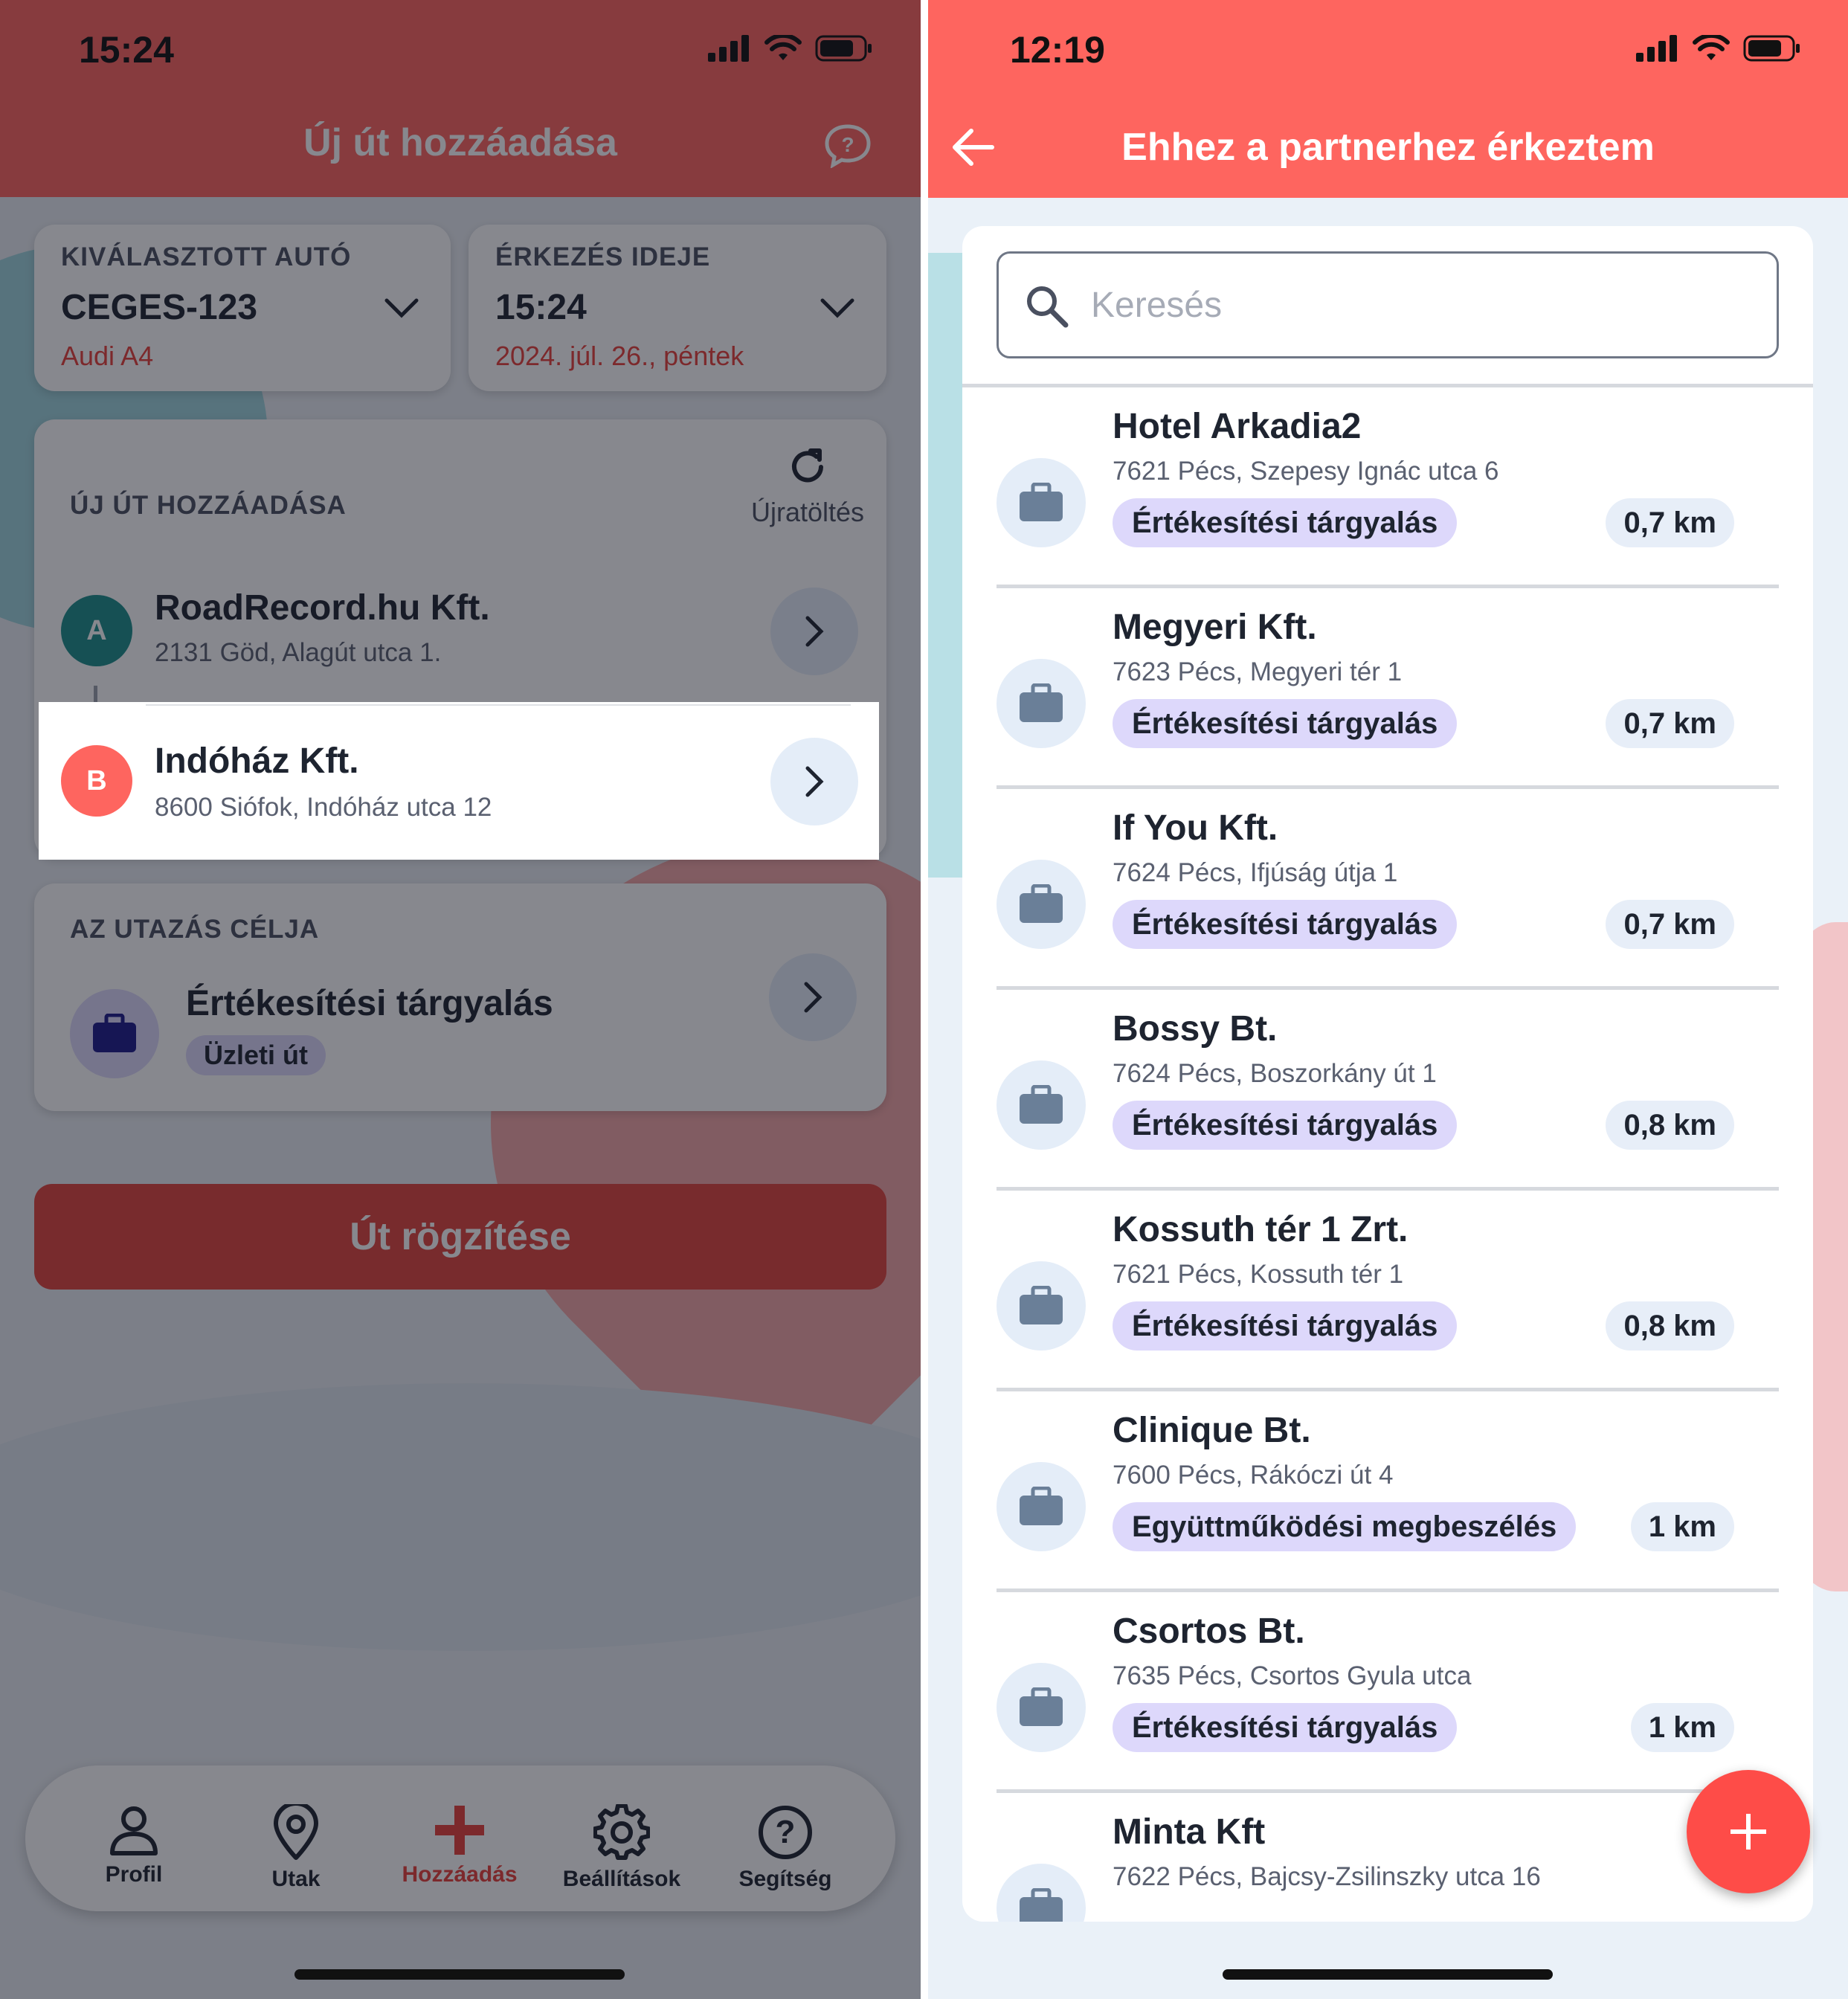 The width and height of the screenshot is (1848, 1999). Describe the element at coordinates (1258, 671) in the screenshot. I see `partner-address: 7623 Pécs, Megyeri tér 1` at that location.